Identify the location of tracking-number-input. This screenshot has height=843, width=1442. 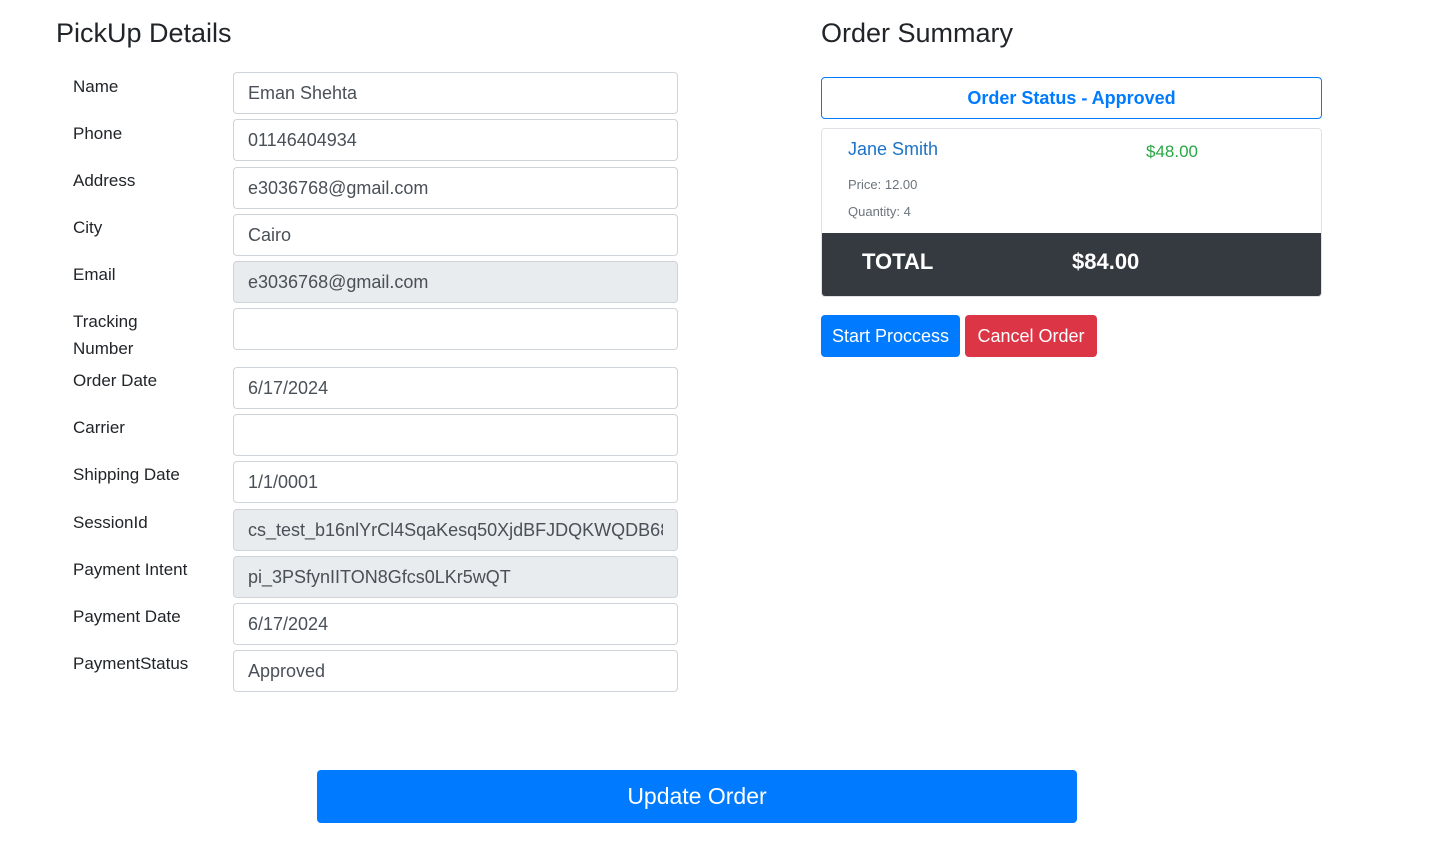
(455, 329).